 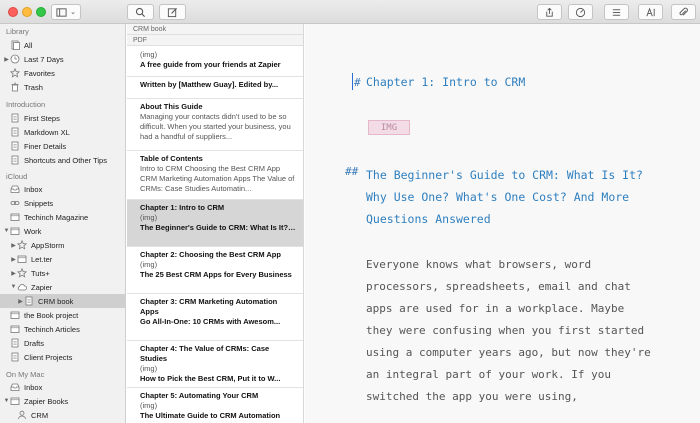 I want to click on inbox-icon, so click(x=15, y=387).